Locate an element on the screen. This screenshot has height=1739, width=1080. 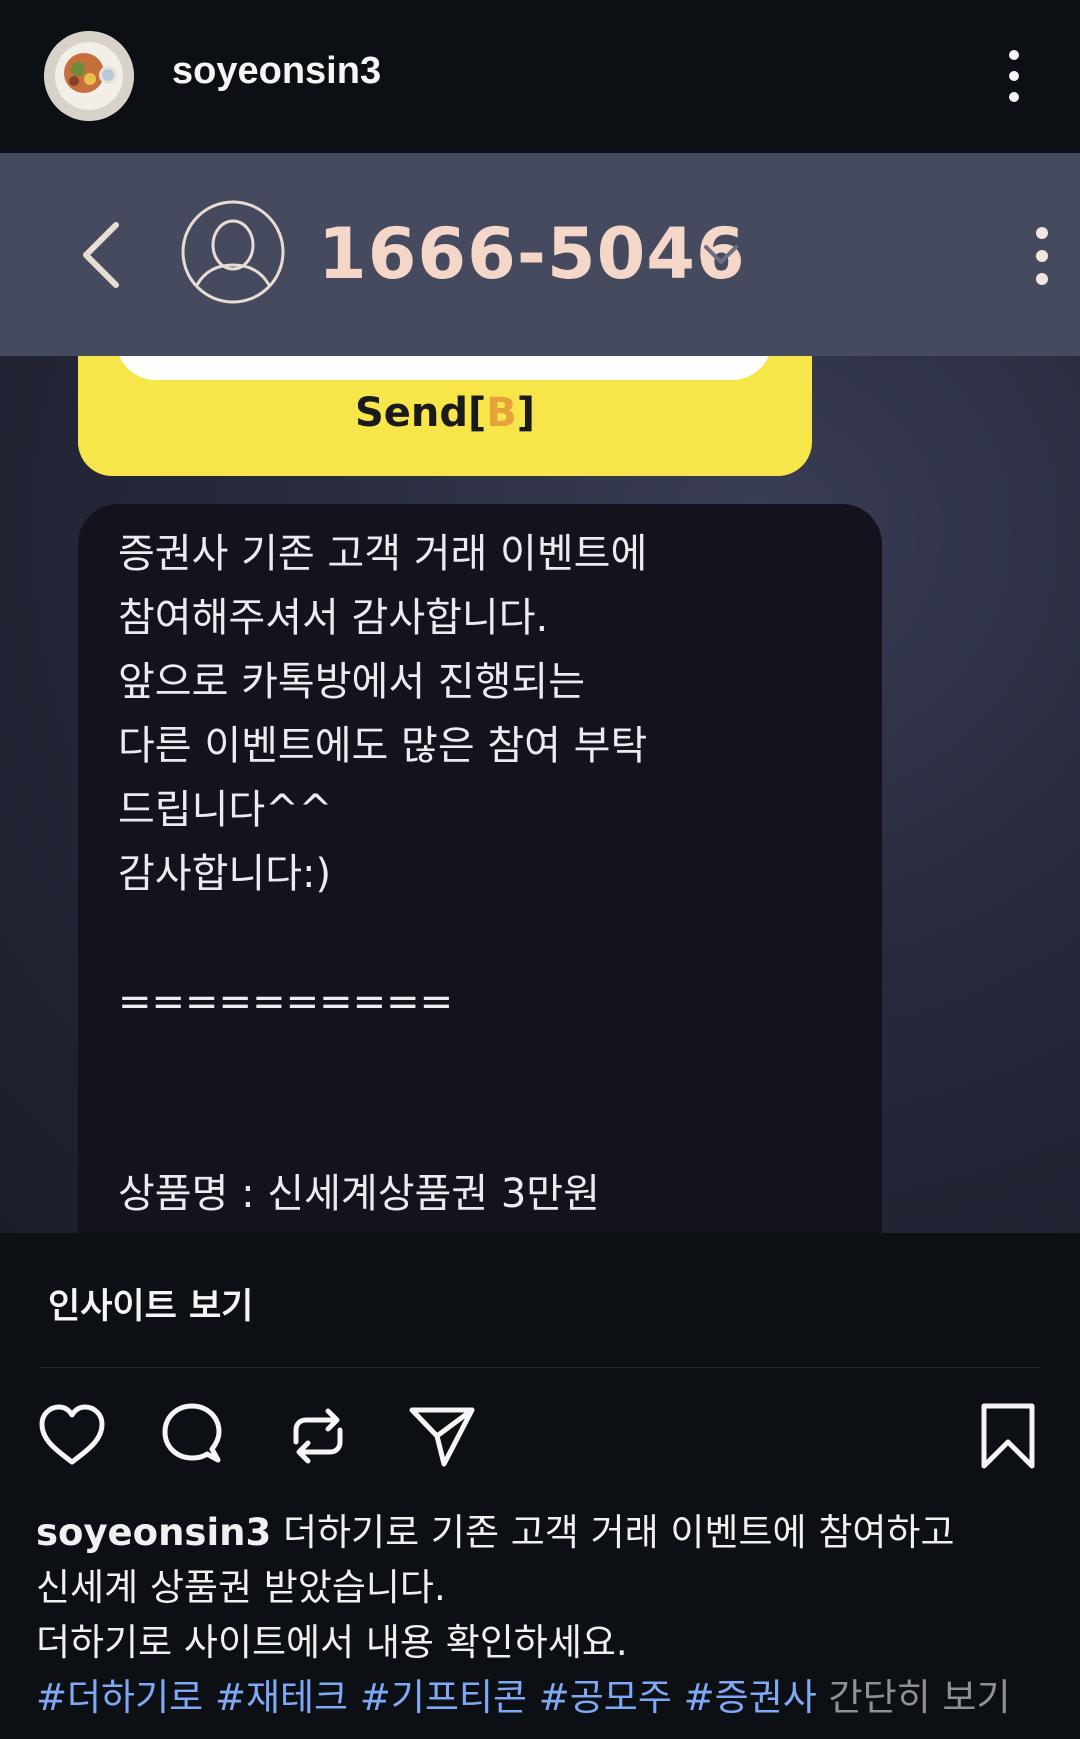
repost-icon is located at coordinates (318, 1436).